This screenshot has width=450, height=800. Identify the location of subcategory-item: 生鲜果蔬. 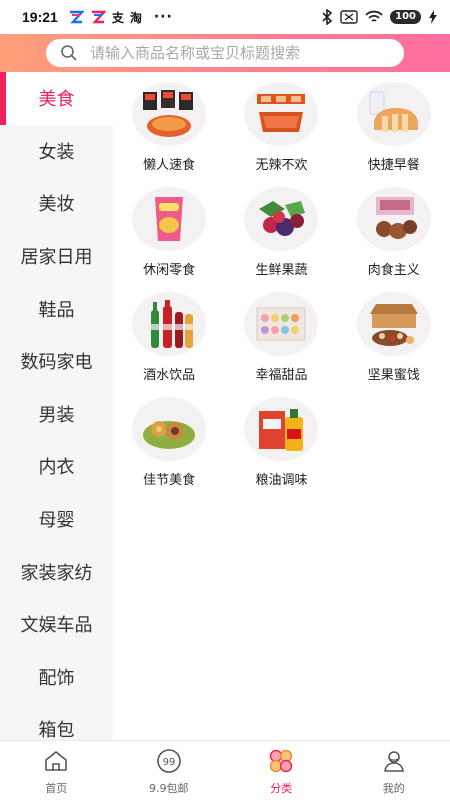
(281, 237).